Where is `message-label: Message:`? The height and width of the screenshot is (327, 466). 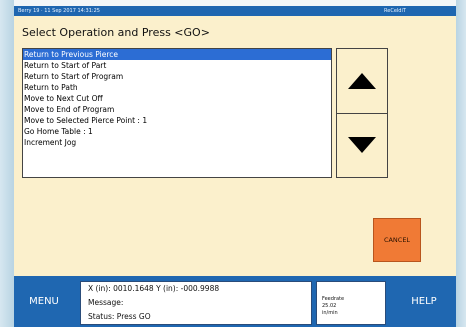 message-label: Message: is located at coordinates (106, 302).